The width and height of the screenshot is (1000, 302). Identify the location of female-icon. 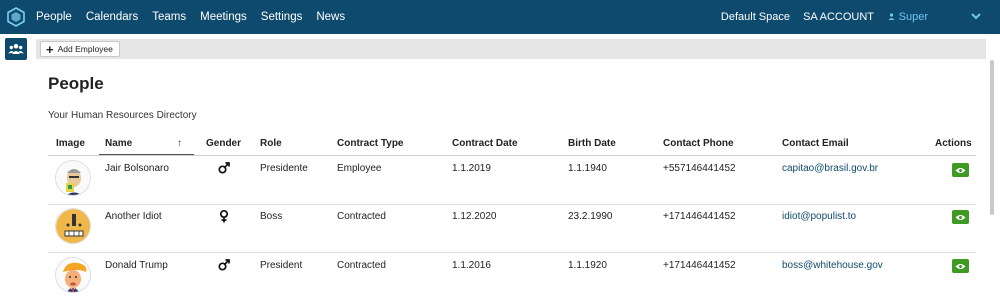
(224, 216).